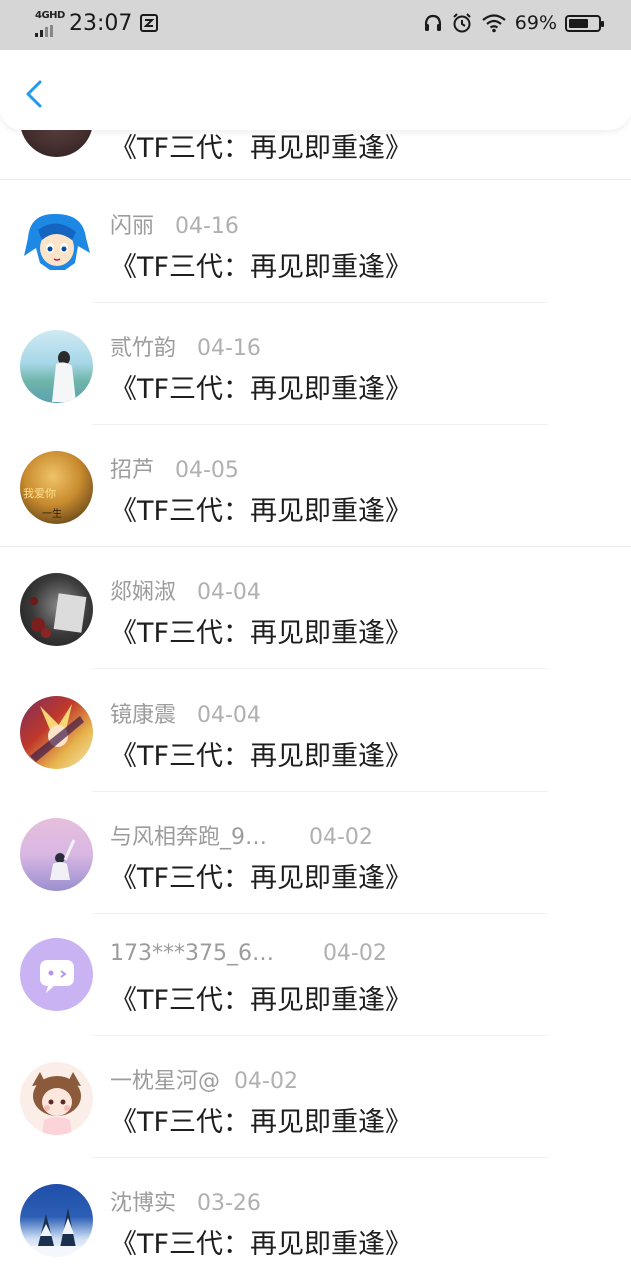 The image size is (631, 1280). I want to click on status-bar: 4GHD 23:07 69%, so click(315, 25).